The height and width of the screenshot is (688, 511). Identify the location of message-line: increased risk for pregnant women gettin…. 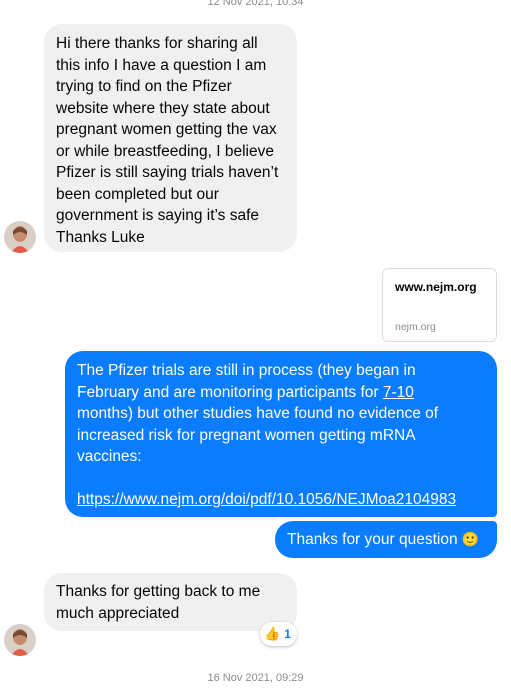
(246, 435).